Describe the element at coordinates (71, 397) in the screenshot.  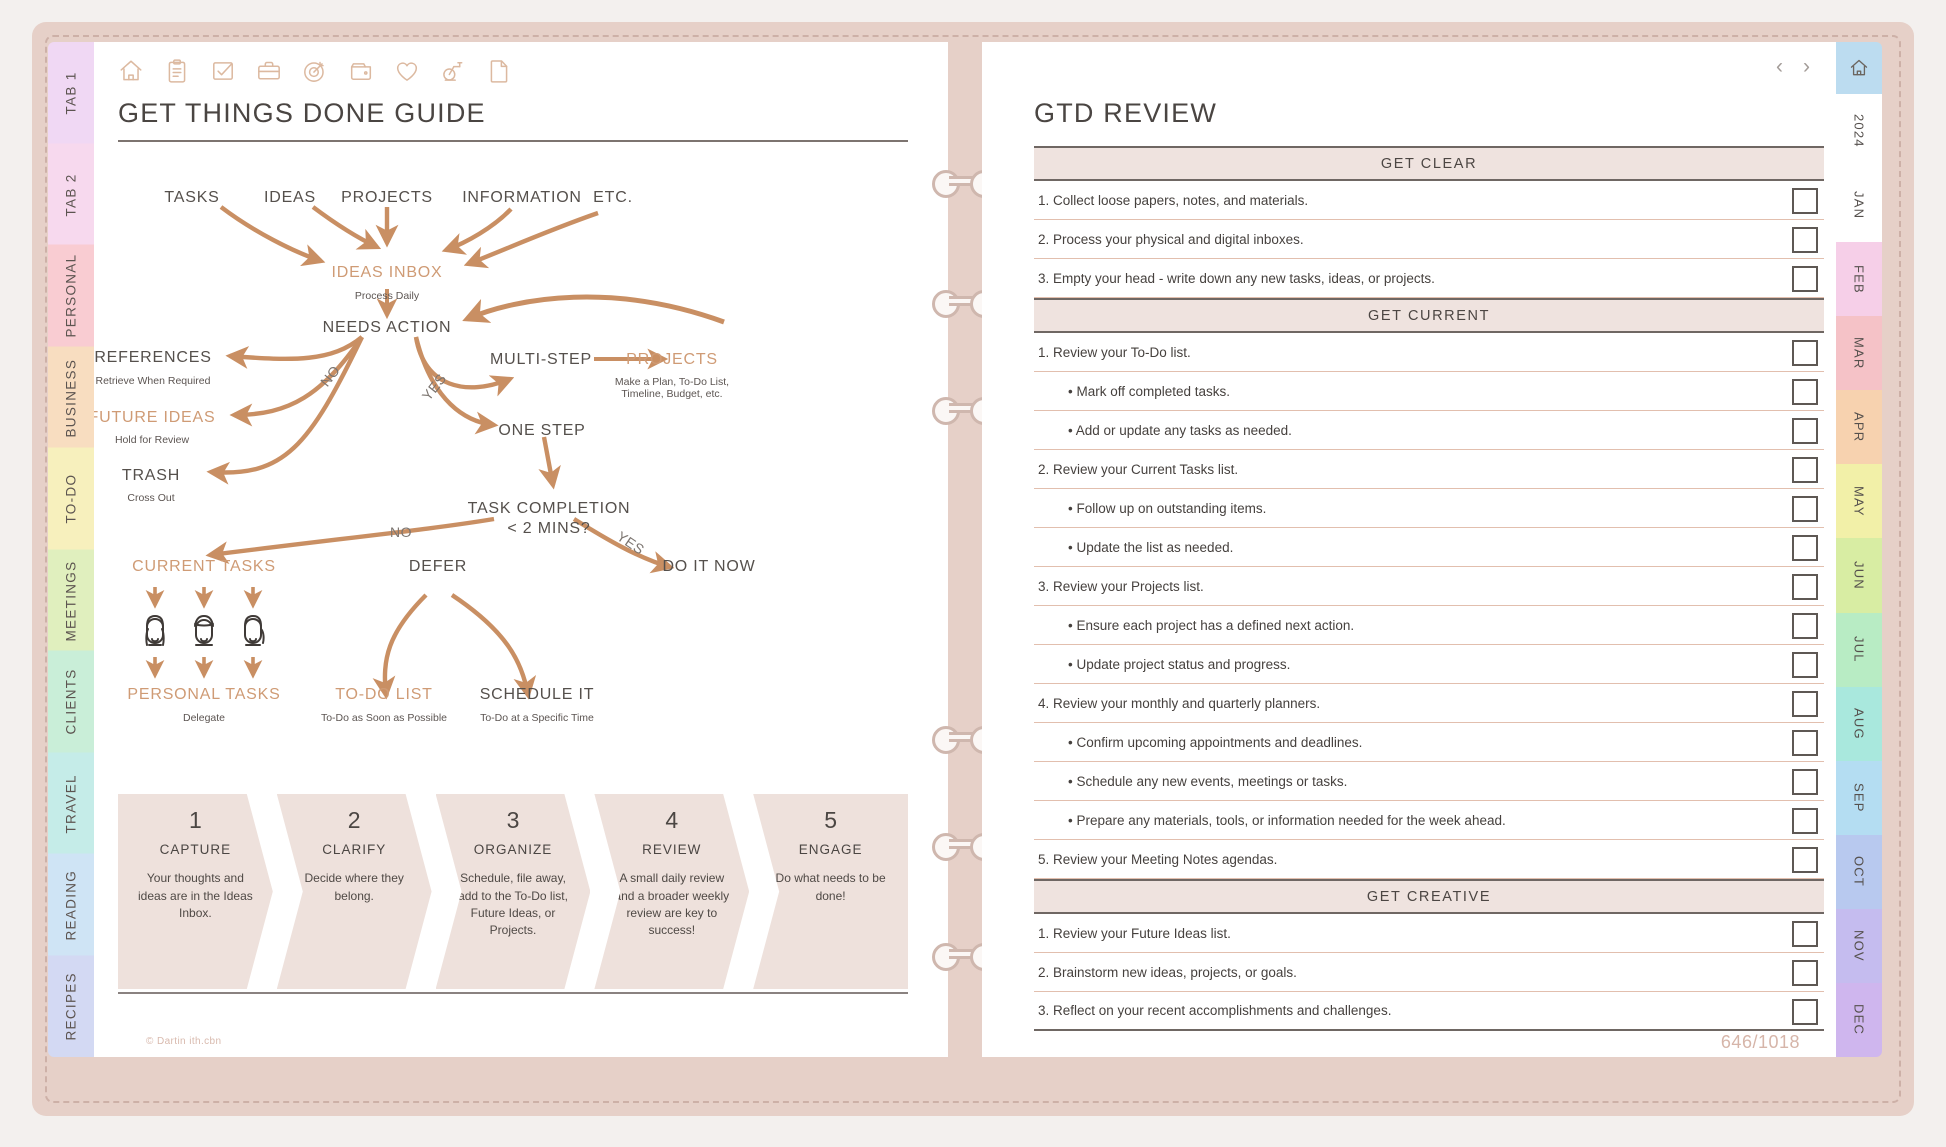
I see `left-tab-business: BUSINESS` at that location.